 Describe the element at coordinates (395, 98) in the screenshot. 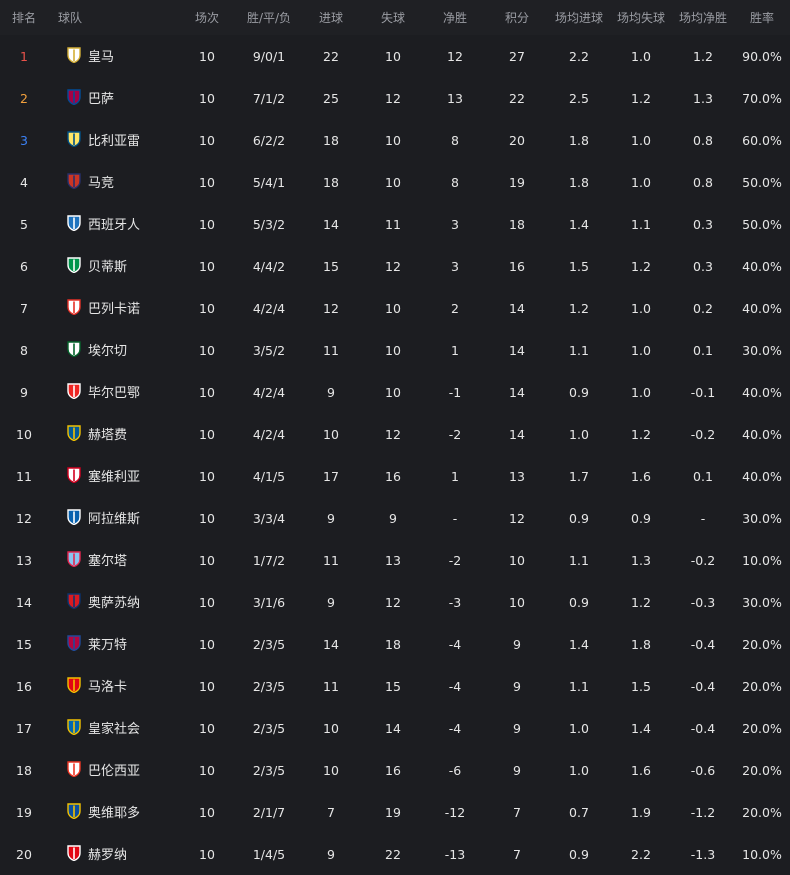

I see `table-row: 2 巴萨 10 7/1/2 25 12 13 22 2.5 1.2 1.3 70.0%` at that location.